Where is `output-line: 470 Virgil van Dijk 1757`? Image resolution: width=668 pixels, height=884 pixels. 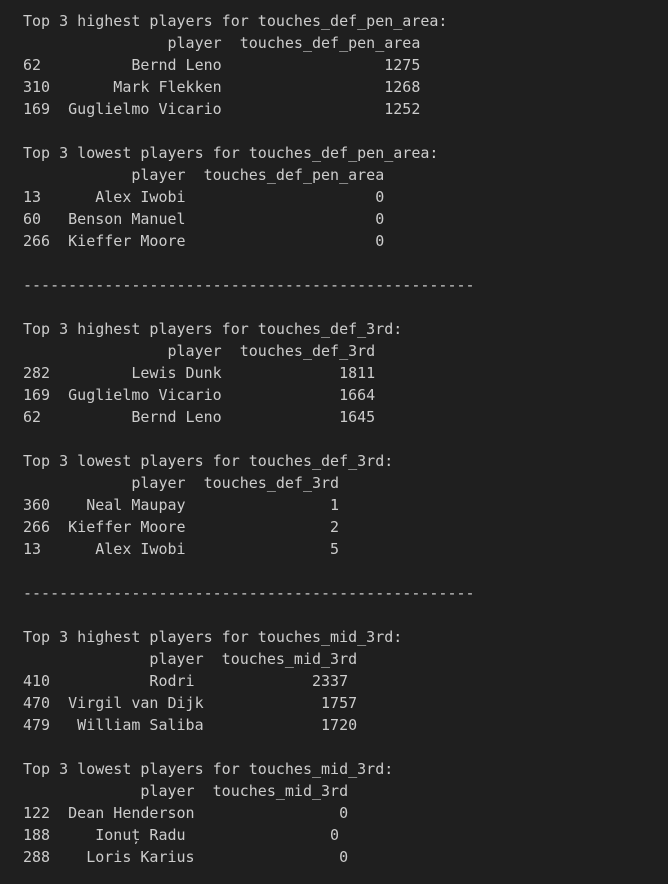 output-line: 470 Virgil van Dijk 1757 is located at coordinates (190, 703).